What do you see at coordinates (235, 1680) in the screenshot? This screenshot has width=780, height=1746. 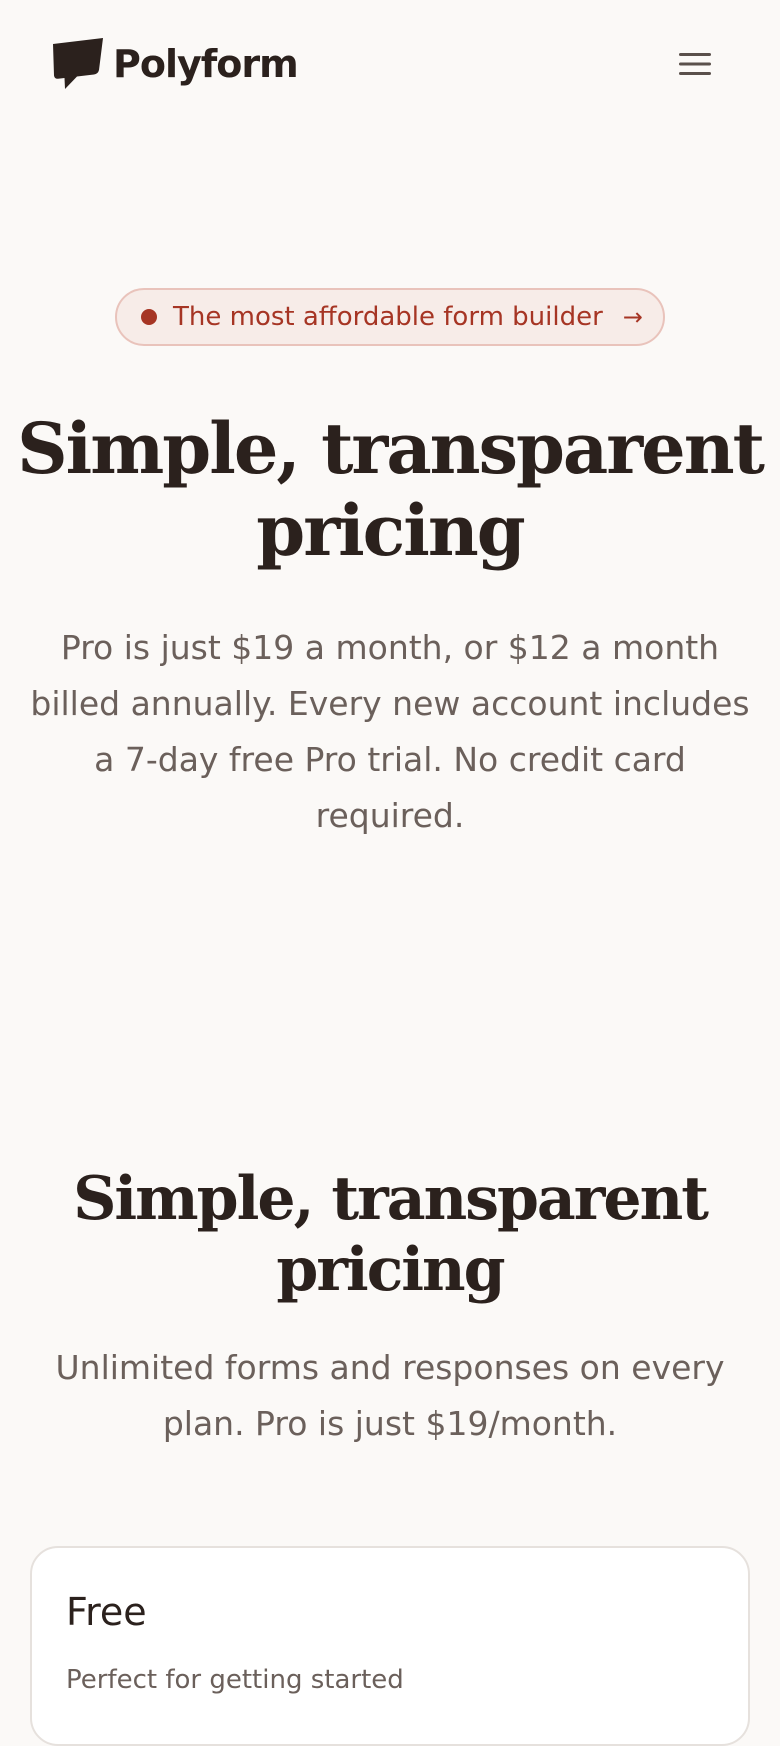 I see `plan-description: Perfect for getting started` at bounding box center [235, 1680].